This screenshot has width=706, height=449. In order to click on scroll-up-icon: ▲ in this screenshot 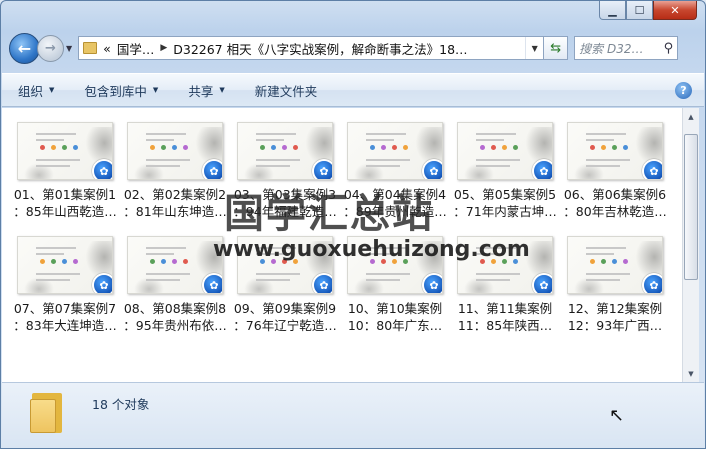, I will do `click(691, 116)`.